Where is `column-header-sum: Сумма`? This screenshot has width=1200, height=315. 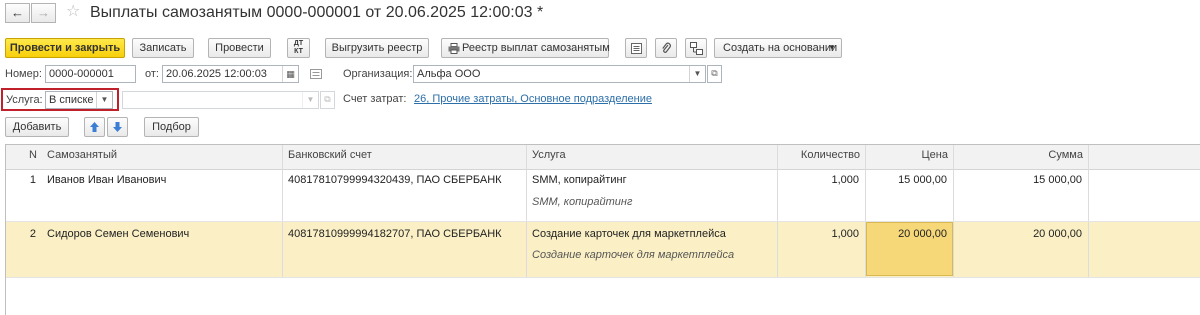
column-header-sum: Сумма is located at coordinates (1021, 157).